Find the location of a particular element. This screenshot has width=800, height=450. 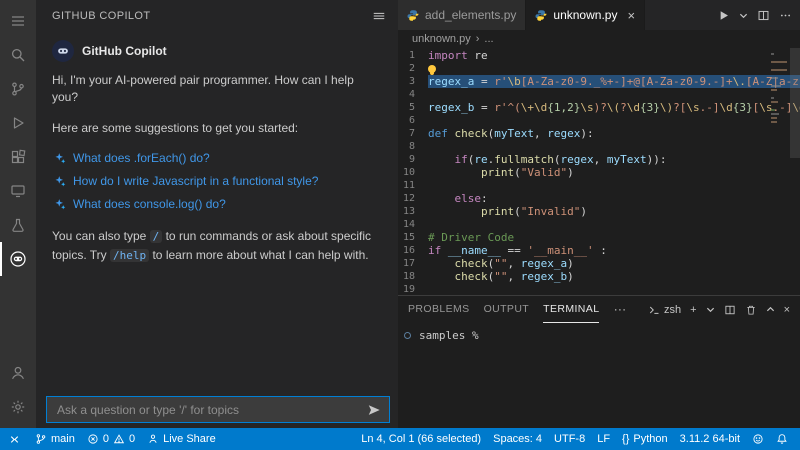

line-content is located at coordinates (434, 68).